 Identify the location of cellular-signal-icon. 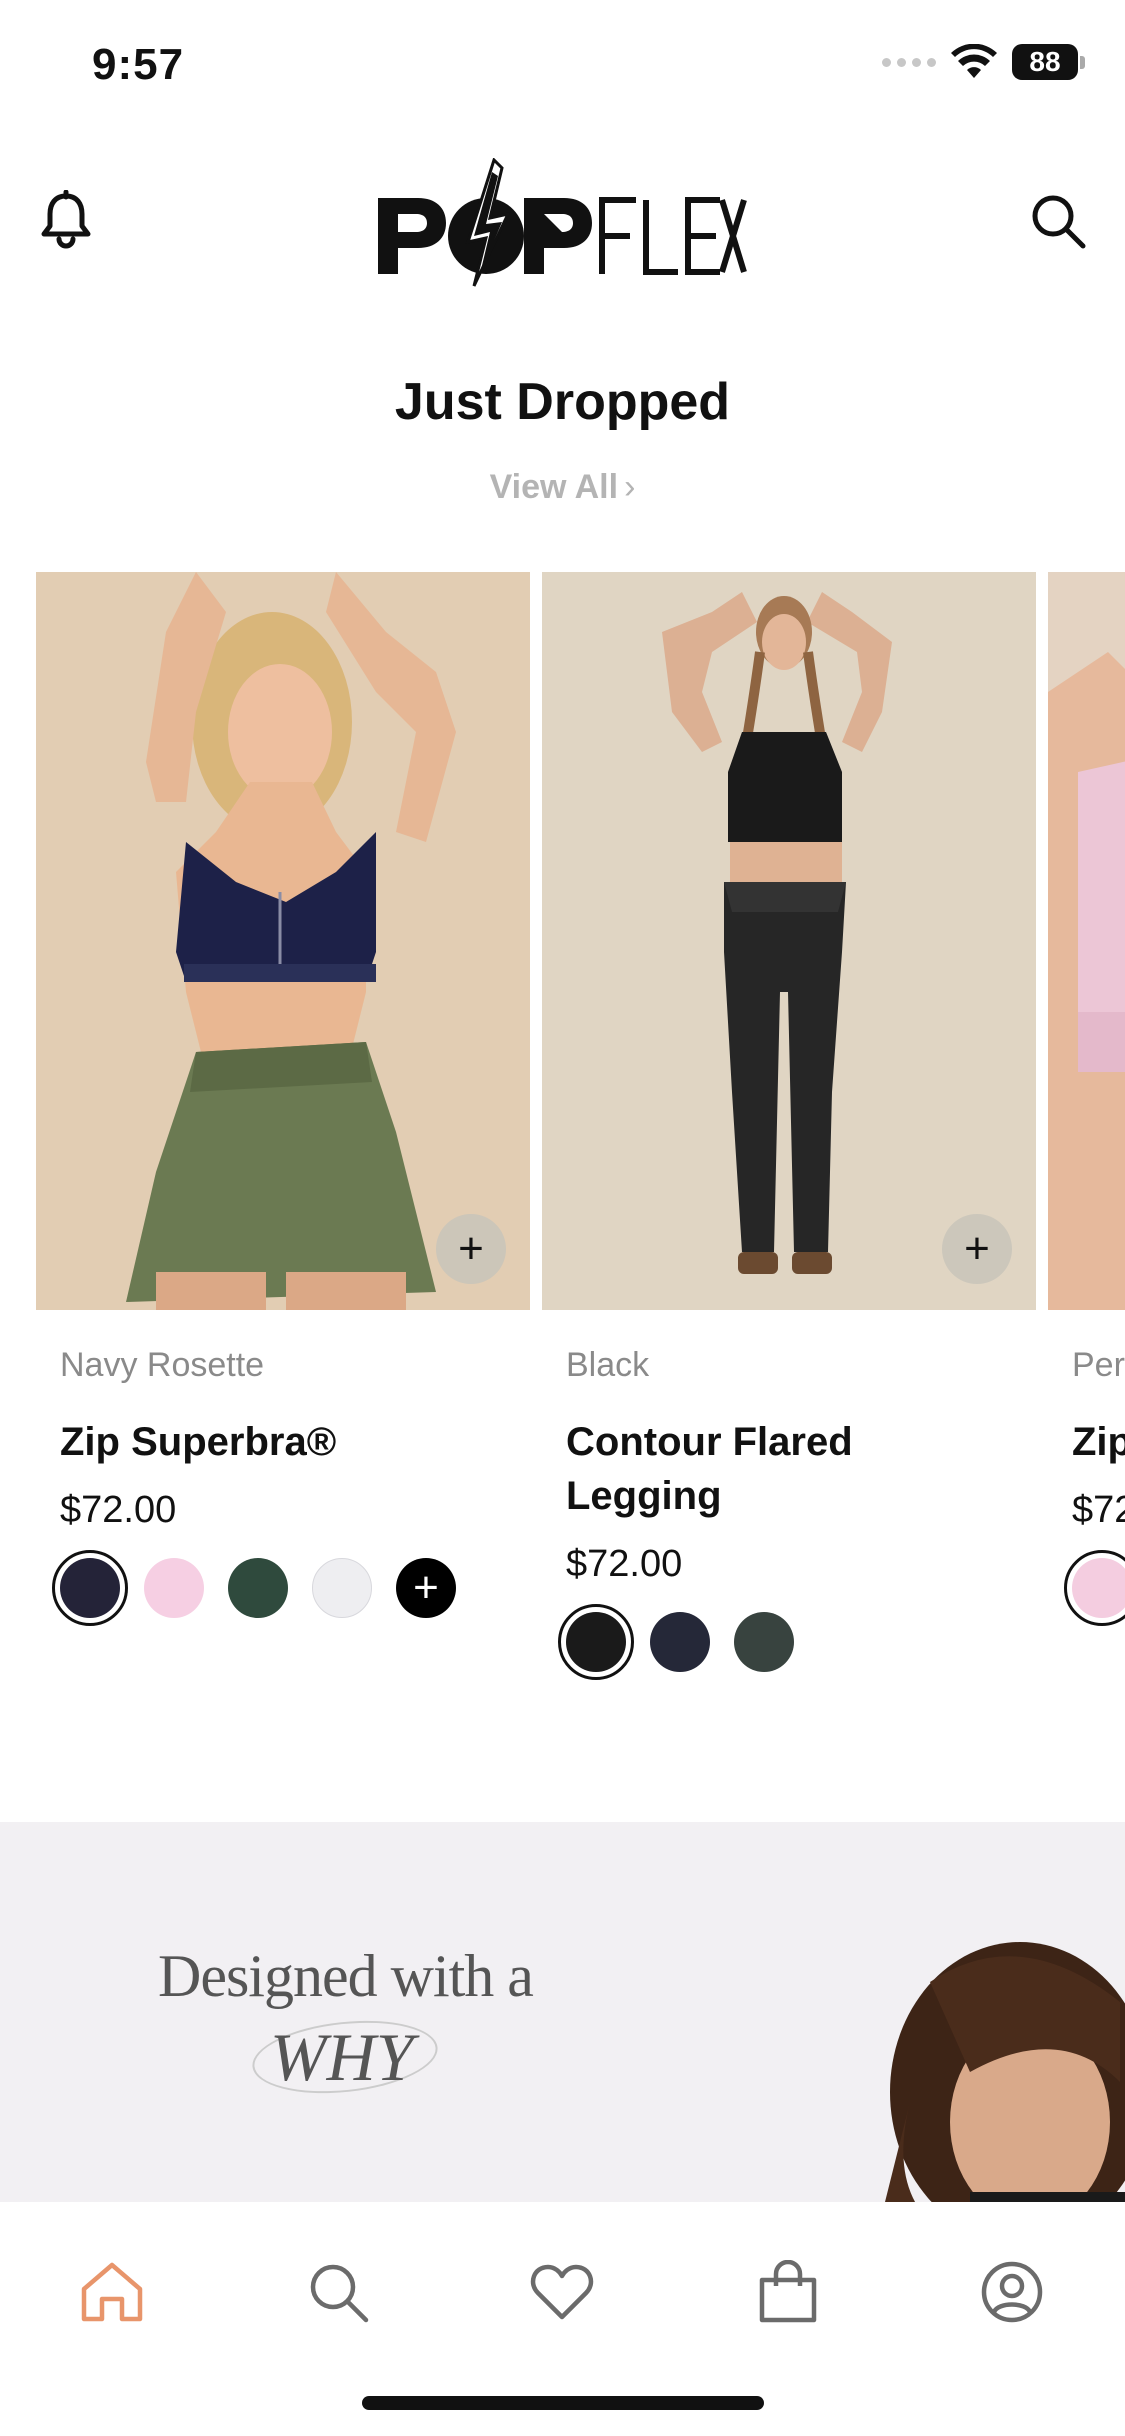
(909, 62).